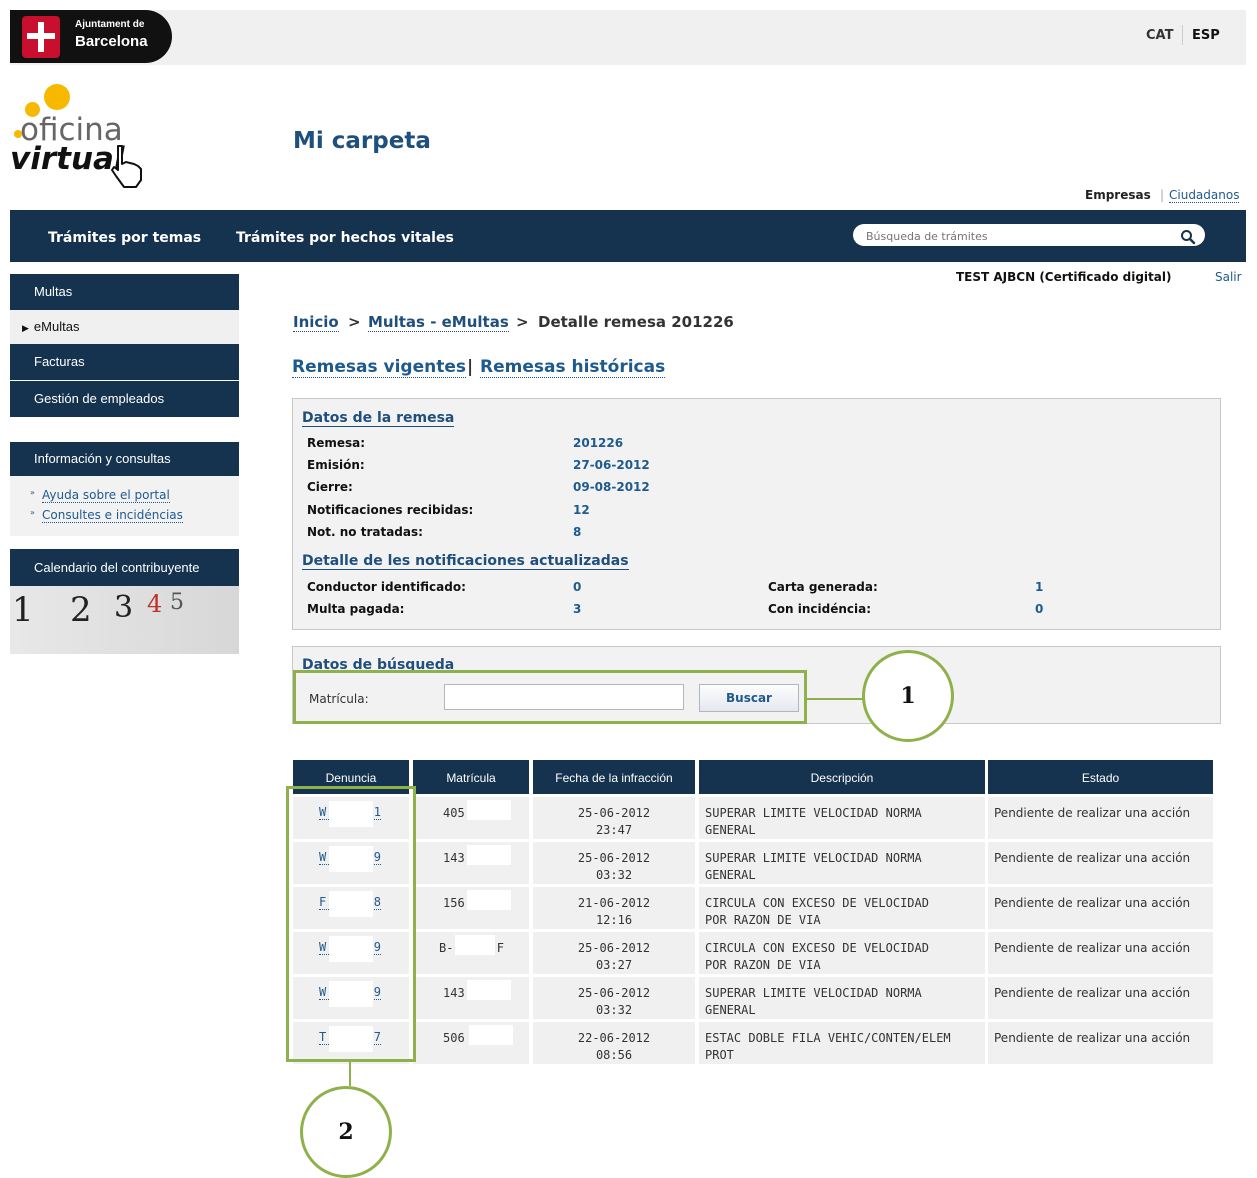 This screenshot has height=1178, width=1257. Describe the element at coordinates (611, 465) in the screenshot. I see `emision-value: 27-06-2012` at that location.